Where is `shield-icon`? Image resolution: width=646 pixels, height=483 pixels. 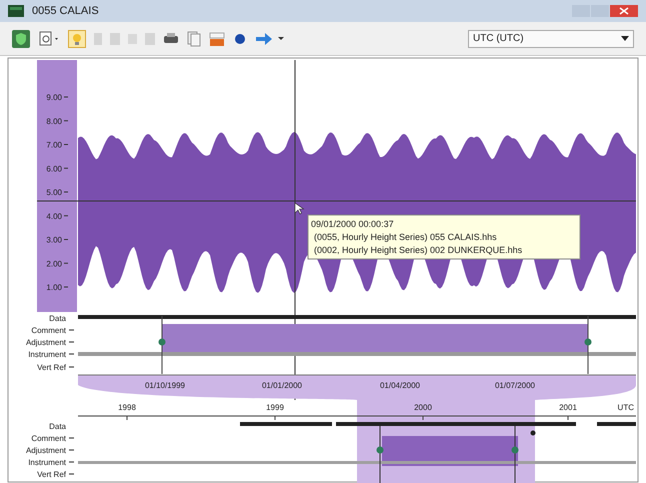
shield-icon is located at coordinates (21, 39).